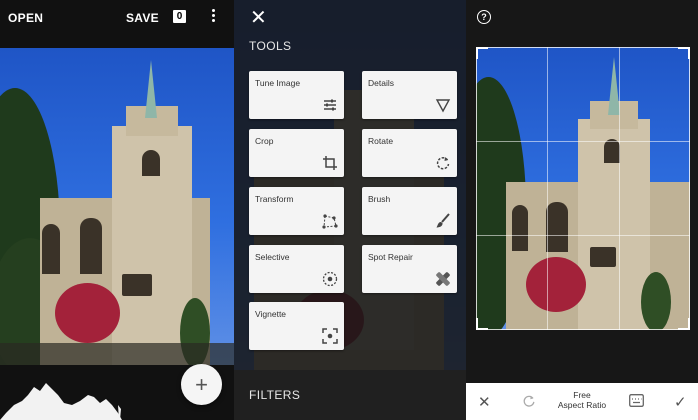 The image size is (698, 420). What do you see at coordinates (274, 199) in the screenshot?
I see `tool-label: Transform` at bounding box center [274, 199].